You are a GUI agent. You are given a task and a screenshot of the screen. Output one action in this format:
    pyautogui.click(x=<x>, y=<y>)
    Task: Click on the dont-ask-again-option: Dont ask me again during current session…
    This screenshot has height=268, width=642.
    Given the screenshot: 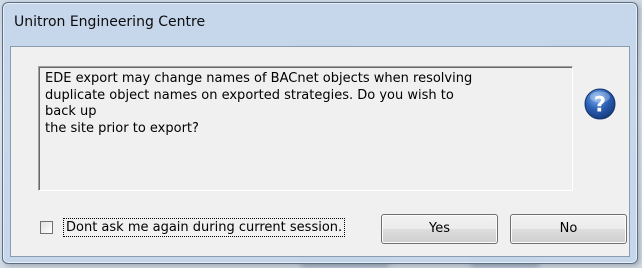 What is the action you would take?
    pyautogui.click(x=193, y=227)
    